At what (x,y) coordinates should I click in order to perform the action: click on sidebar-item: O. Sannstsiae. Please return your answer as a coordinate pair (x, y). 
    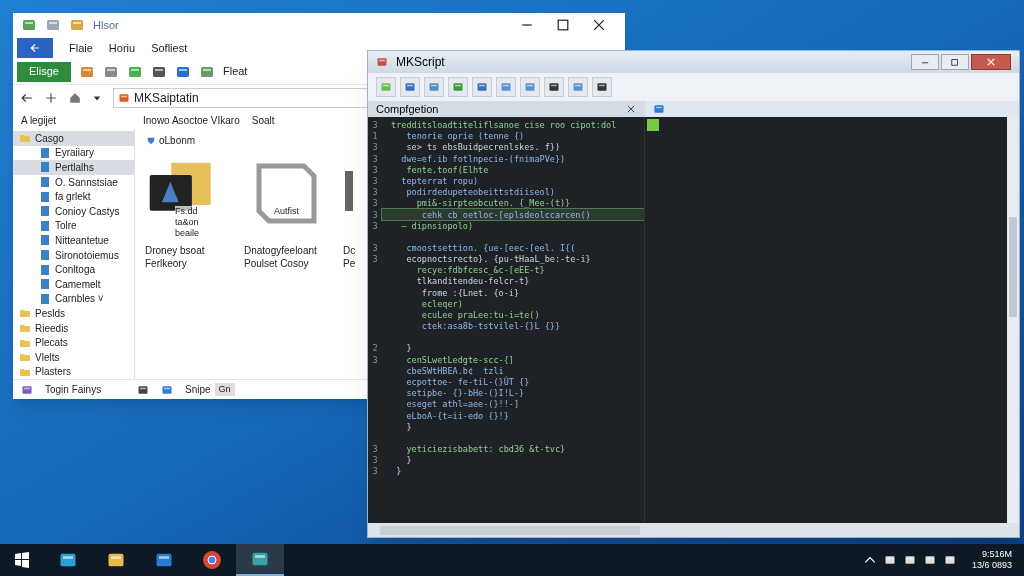
    Looking at the image, I should click on (73, 182).